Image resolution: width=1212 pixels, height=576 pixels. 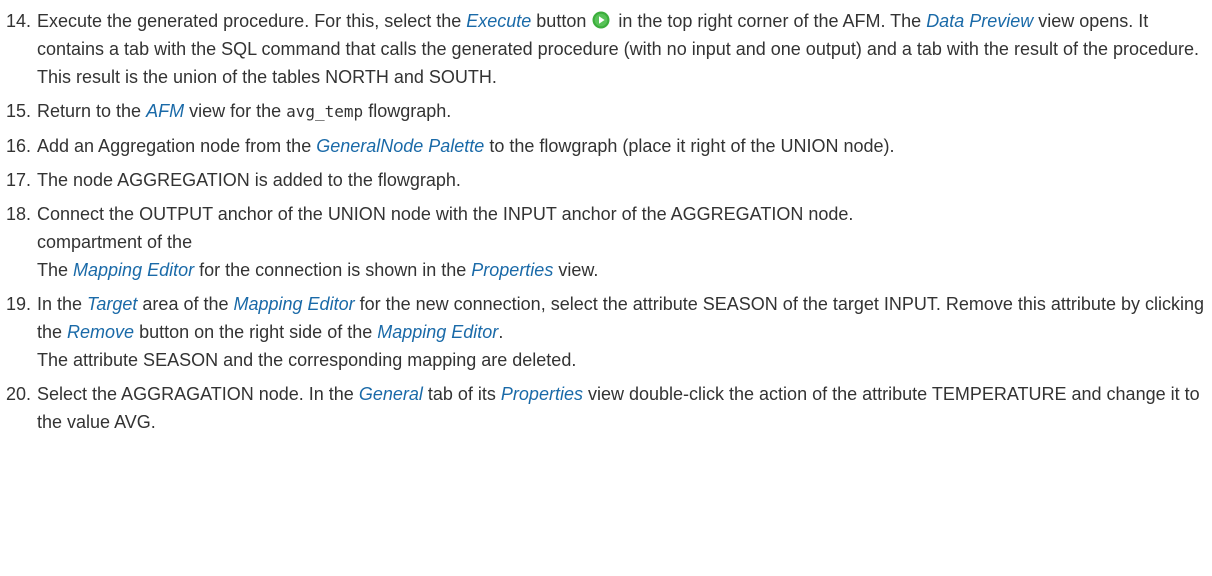 What do you see at coordinates (235, 111) in the screenshot?
I see `step-text: view for the` at bounding box center [235, 111].